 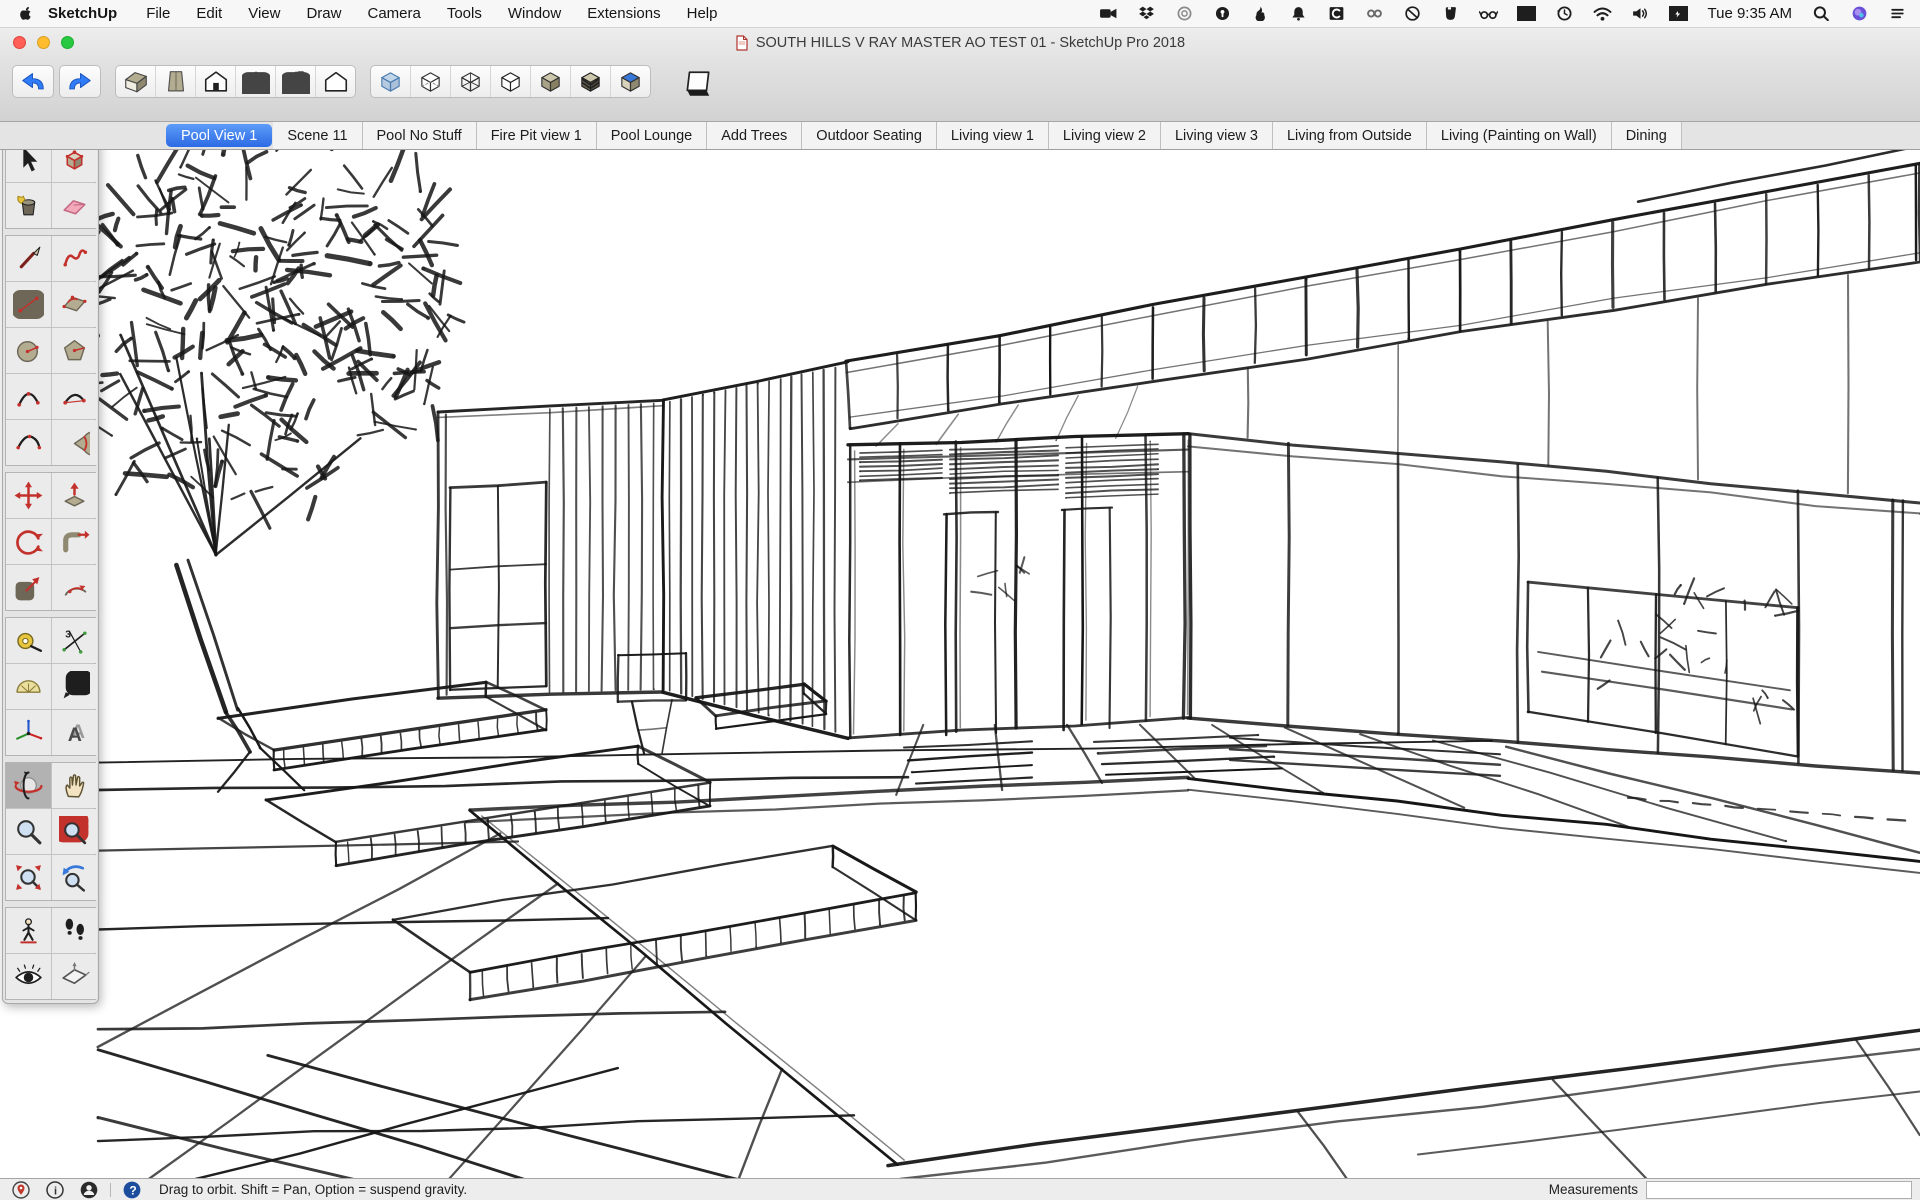 I want to click on status-geolocation-button, so click(x=21, y=1190).